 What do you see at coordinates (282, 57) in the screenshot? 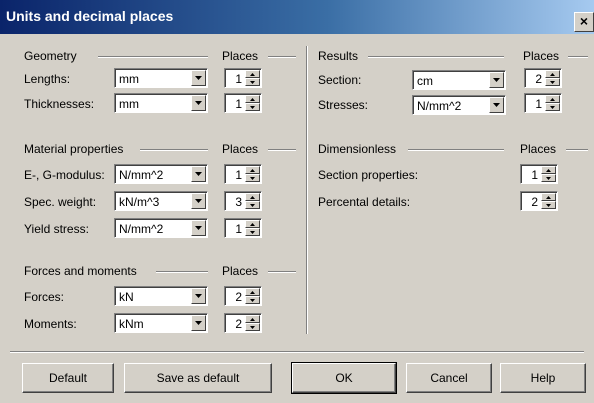
I see `geometry-places-divider` at bounding box center [282, 57].